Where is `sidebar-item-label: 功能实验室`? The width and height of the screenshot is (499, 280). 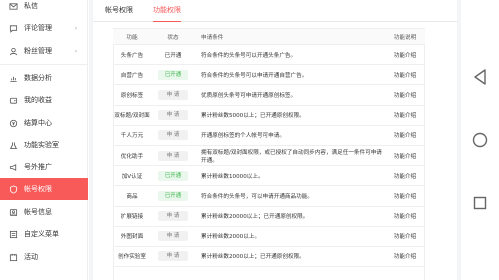 sidebar-item-label: 功能实验室 is located at coordinates (41, 145).